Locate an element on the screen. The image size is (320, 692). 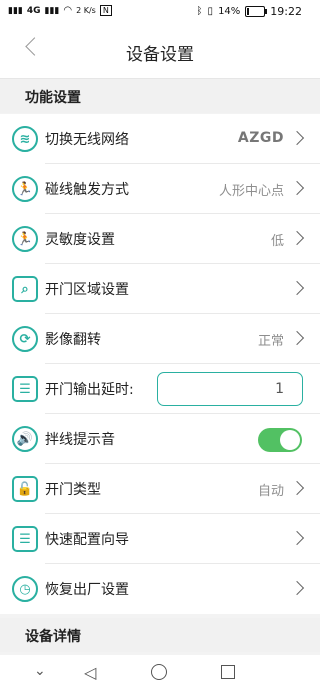
row-label: 开门区域设置 is located at coordinates (87, 290).